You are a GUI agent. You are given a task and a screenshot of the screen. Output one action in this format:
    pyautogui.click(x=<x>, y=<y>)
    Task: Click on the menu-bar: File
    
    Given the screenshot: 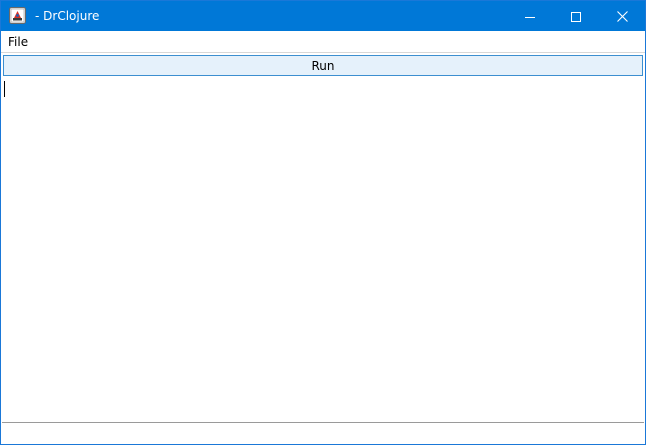 What is the action you would take?
    pyautogui.click(x=323, y=41)
    